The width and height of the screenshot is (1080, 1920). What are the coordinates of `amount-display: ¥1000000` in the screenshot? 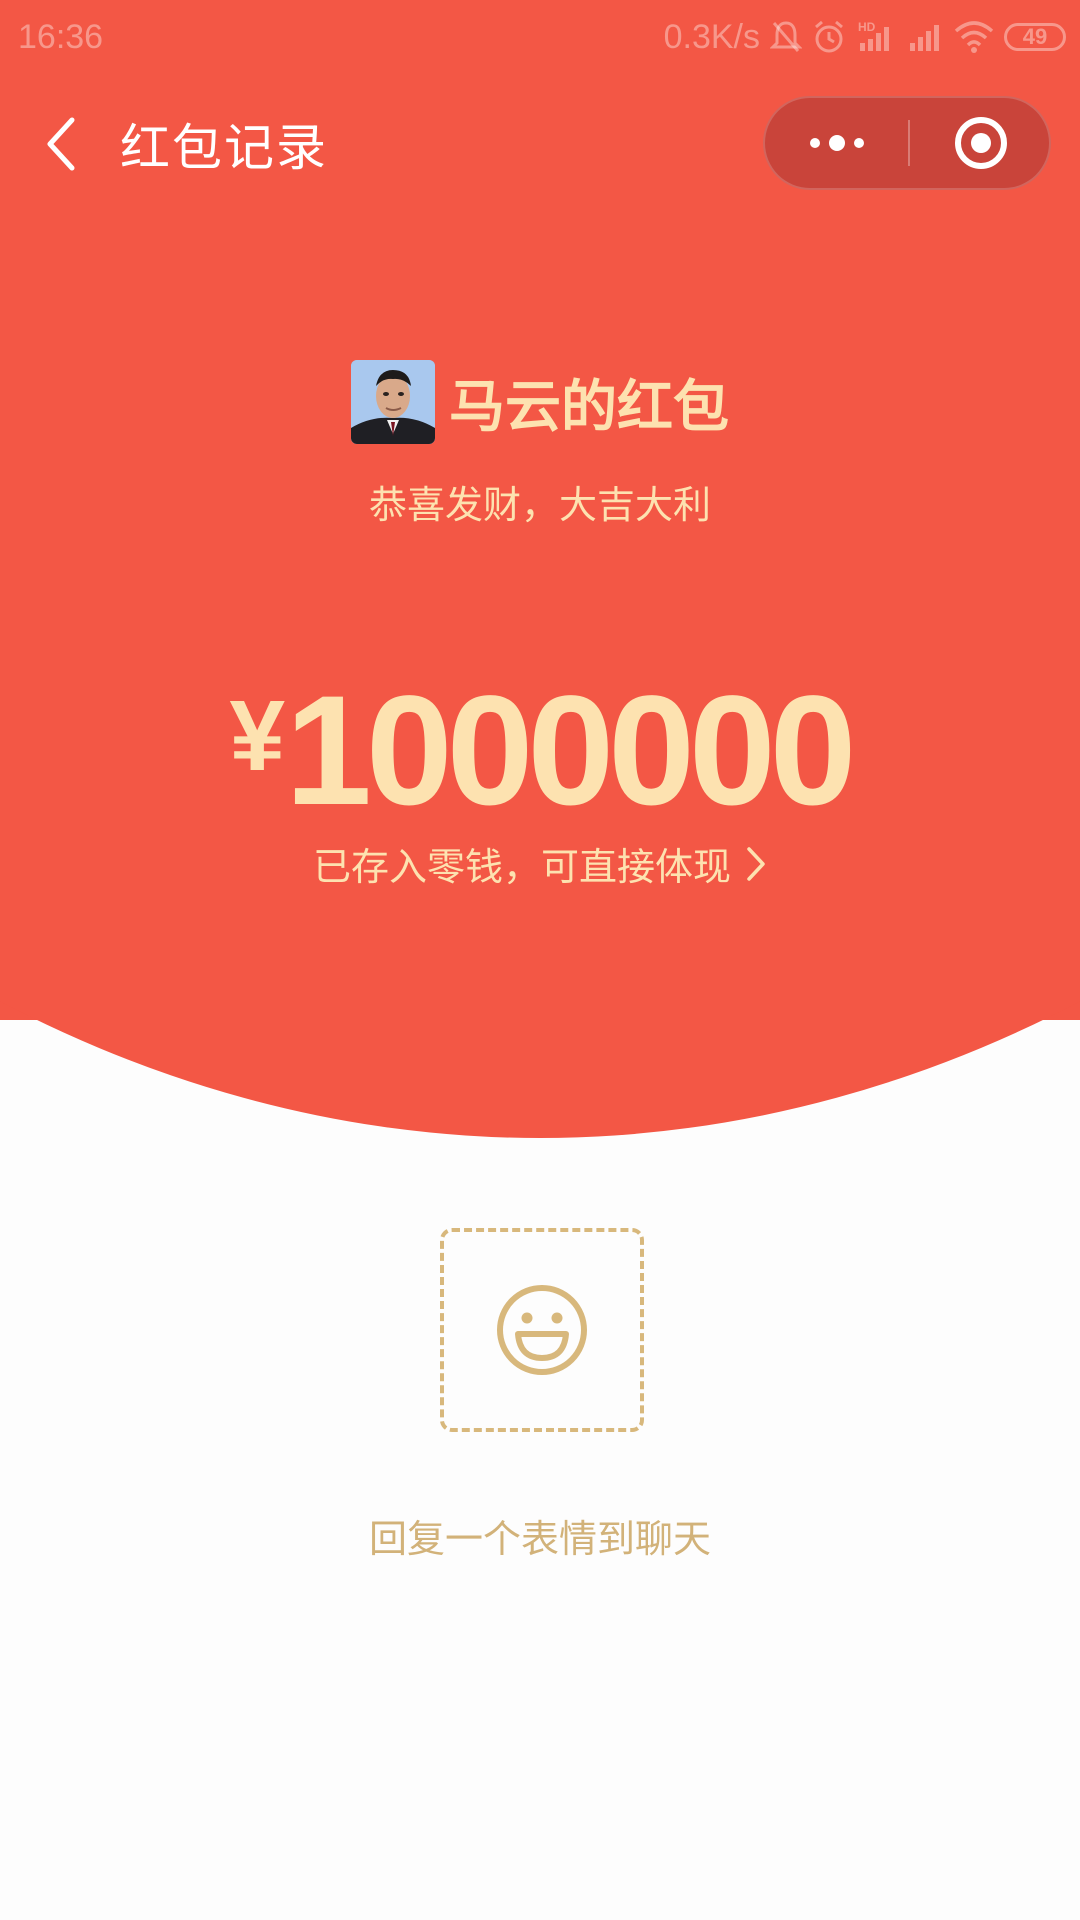 It's located at (540, 751).